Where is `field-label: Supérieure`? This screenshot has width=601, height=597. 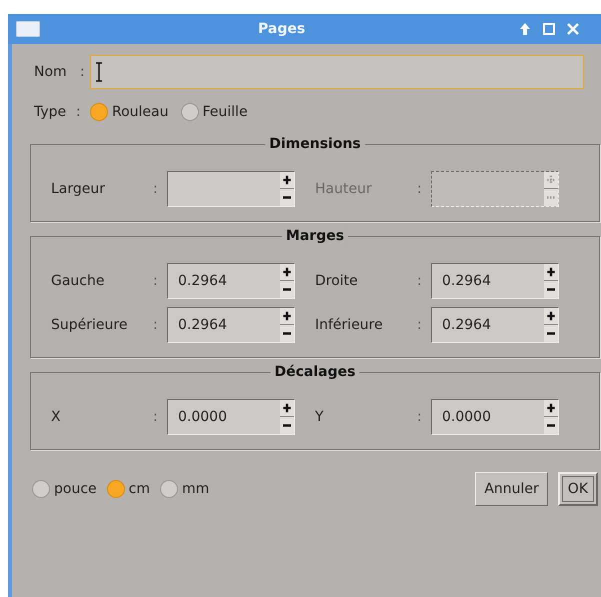 field-label: Supérieure is located at coordinates (89, 325).